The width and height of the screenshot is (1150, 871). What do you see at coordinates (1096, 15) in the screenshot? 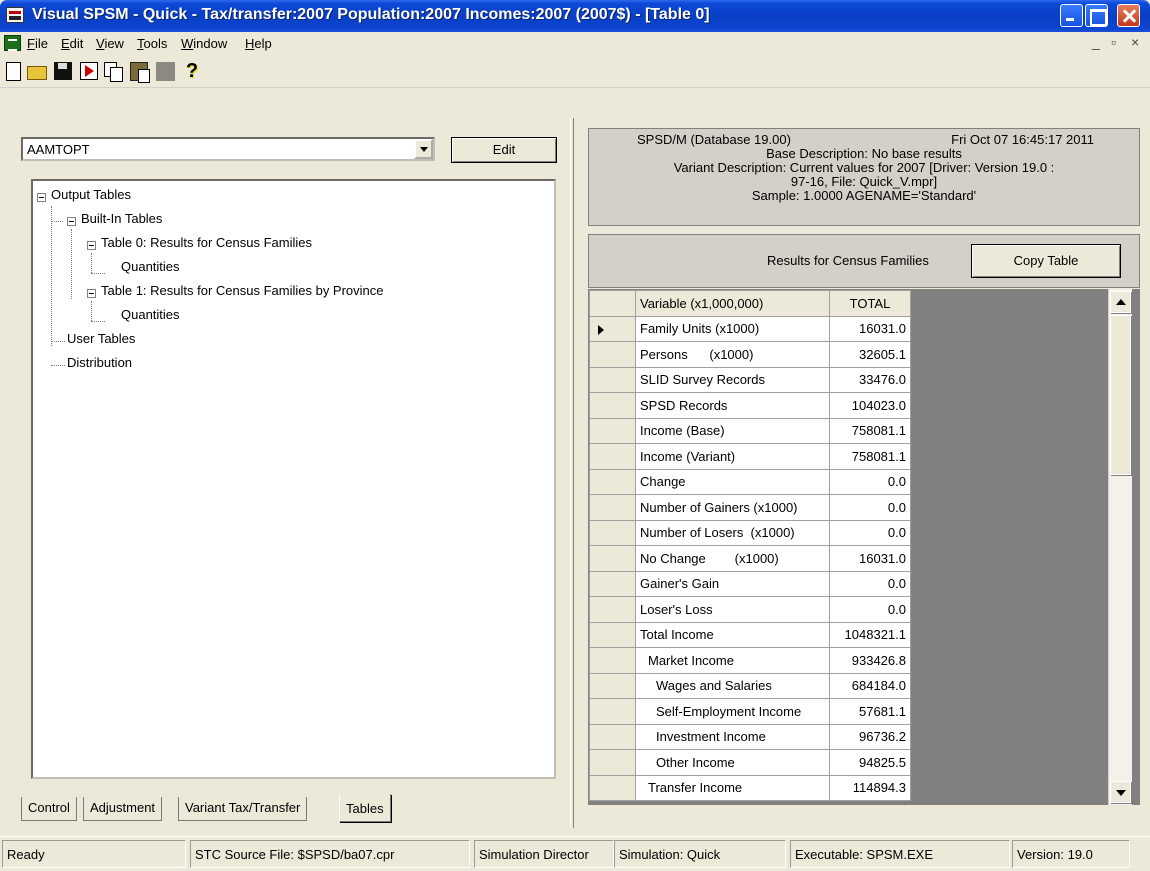
I see `maximize-button` at bounding box center [1096, 15].